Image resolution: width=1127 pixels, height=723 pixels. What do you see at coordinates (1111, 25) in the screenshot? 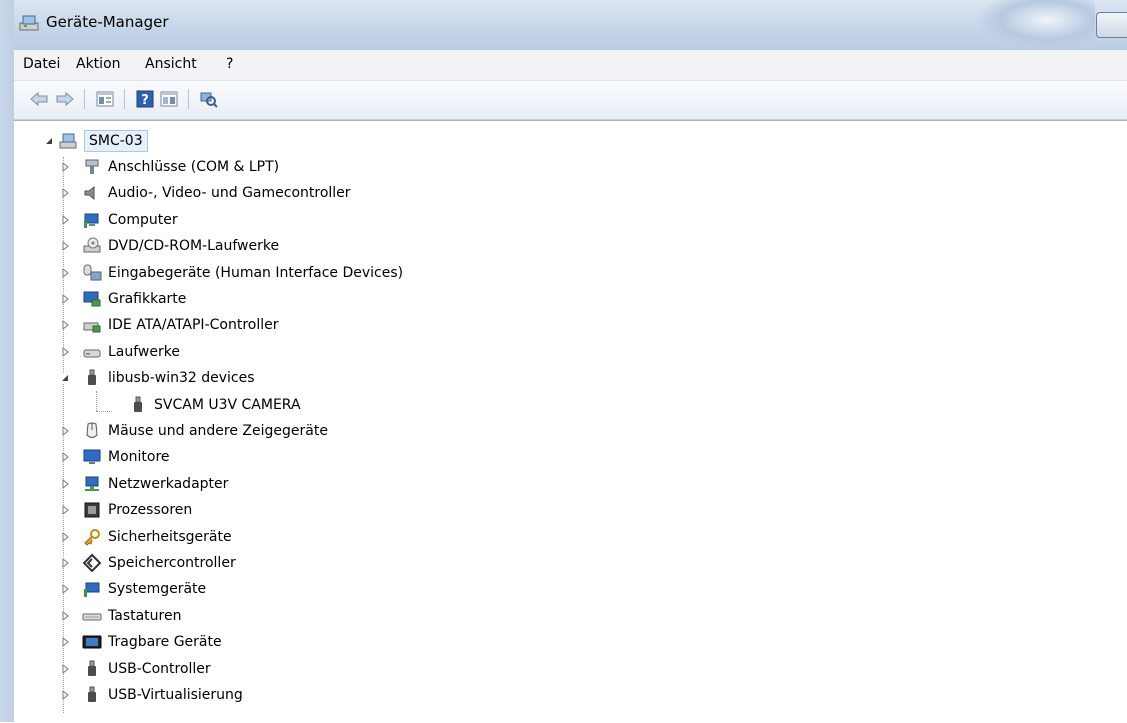
I see `minimize-button` at bounding box center [1111, 25].